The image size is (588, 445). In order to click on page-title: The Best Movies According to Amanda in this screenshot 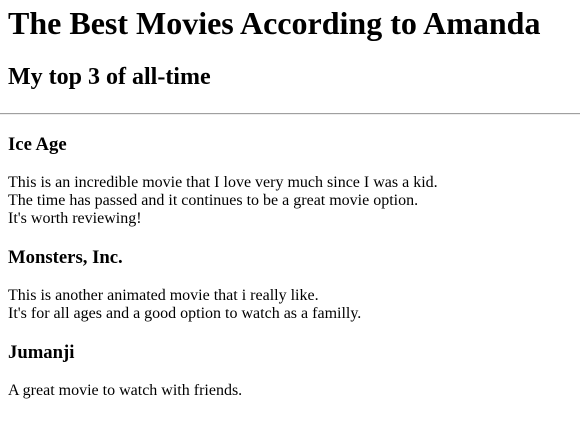, I will do `click(274, 23)`.